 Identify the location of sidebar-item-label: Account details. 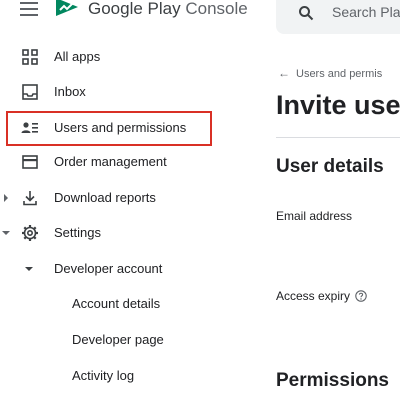
(116, 303).